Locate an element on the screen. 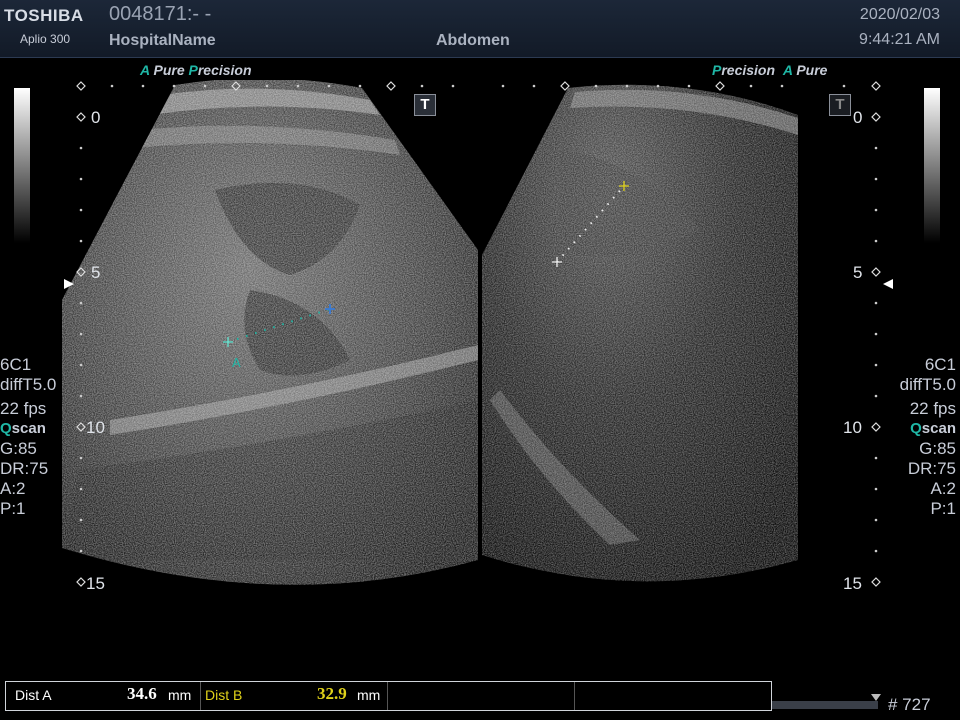 The height and width of the screenshot is (720, 960). right-depth-15: 15 is located at coordinates (852, 583).